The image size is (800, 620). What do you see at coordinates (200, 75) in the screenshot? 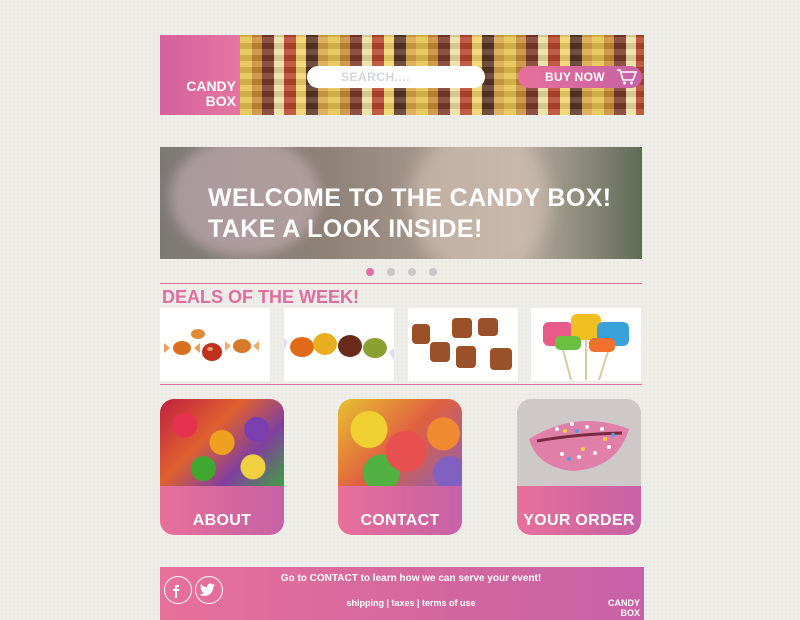
I see `logo: CANDY BOX` at bounding box center [200, 75].